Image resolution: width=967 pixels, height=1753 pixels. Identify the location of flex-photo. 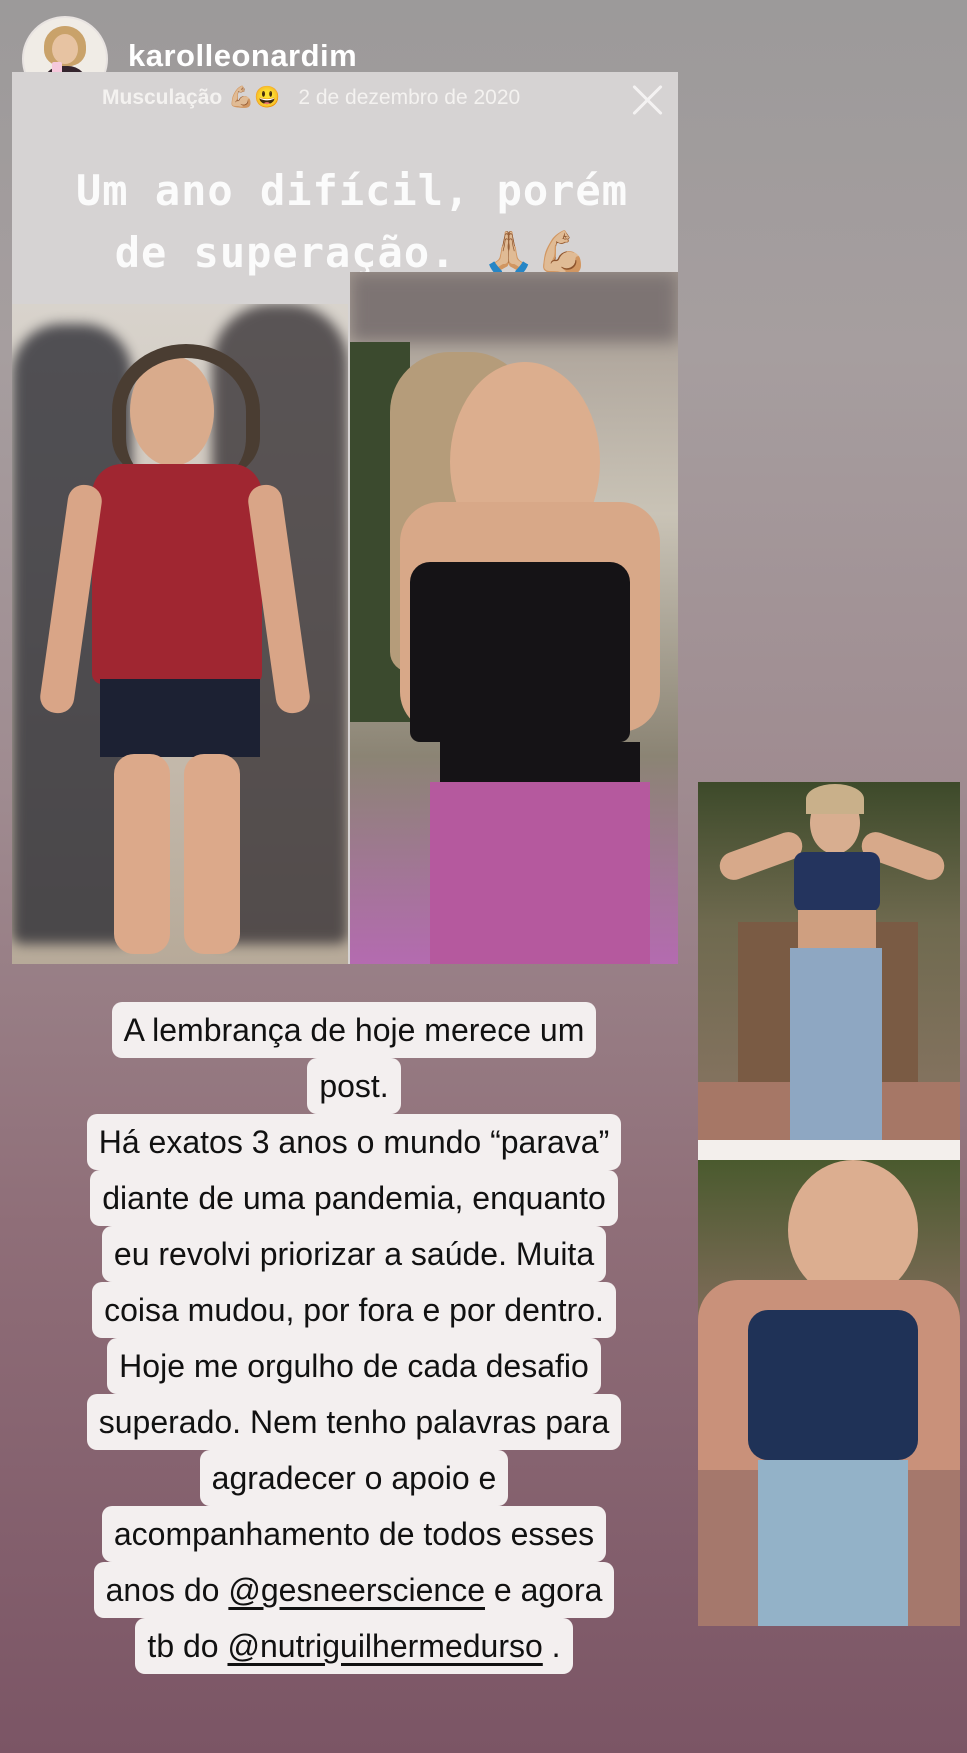
(829, 961).